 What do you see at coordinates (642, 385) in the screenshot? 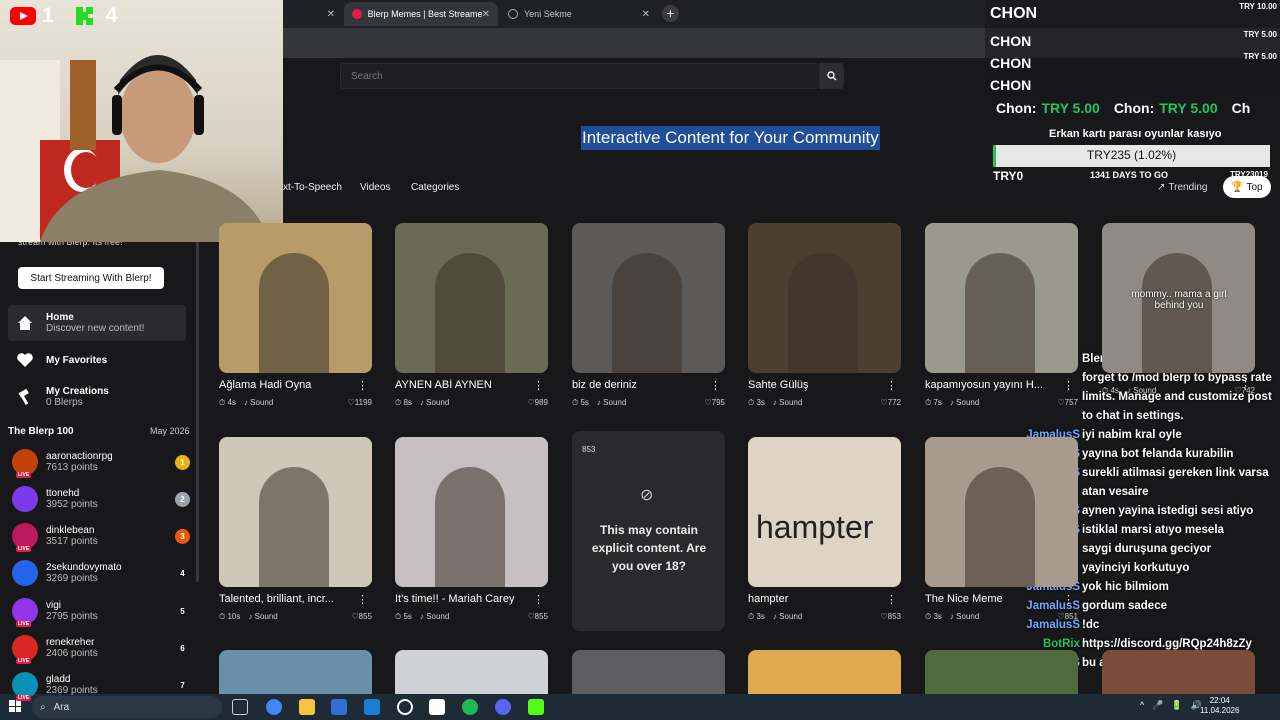
I see `blerp-title: biz de deriniz` at bounding box center [642, 385].